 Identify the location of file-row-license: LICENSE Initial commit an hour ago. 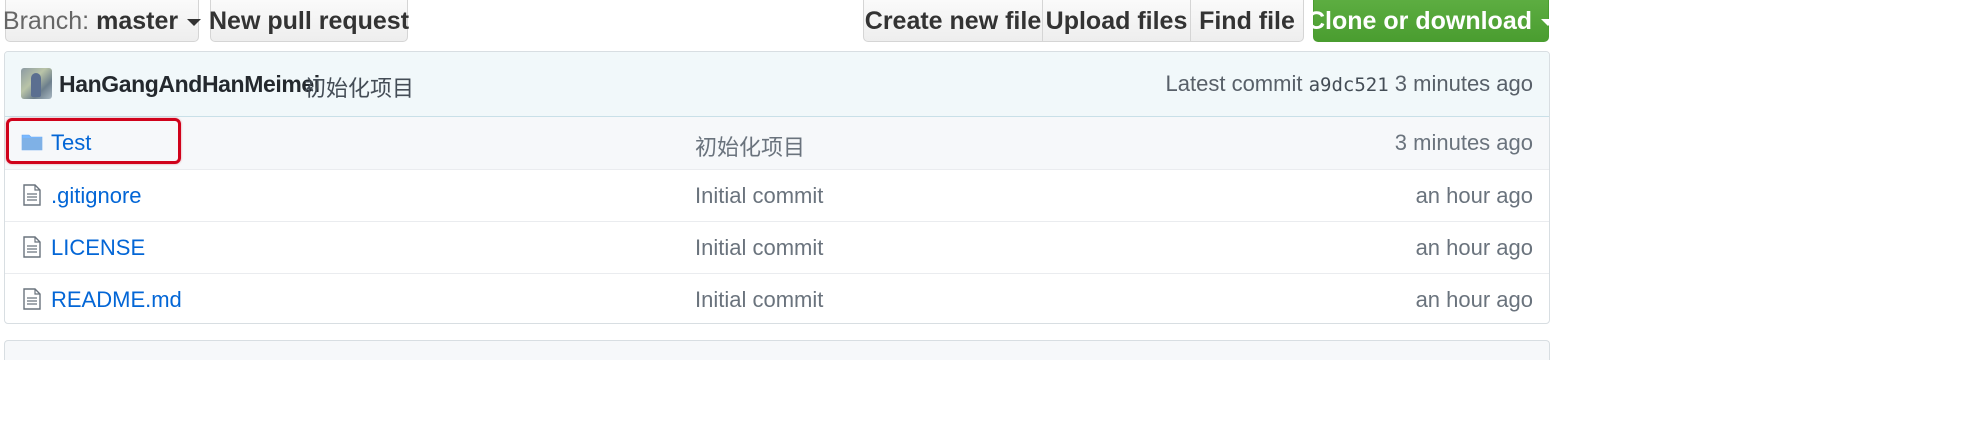
(777, 247).